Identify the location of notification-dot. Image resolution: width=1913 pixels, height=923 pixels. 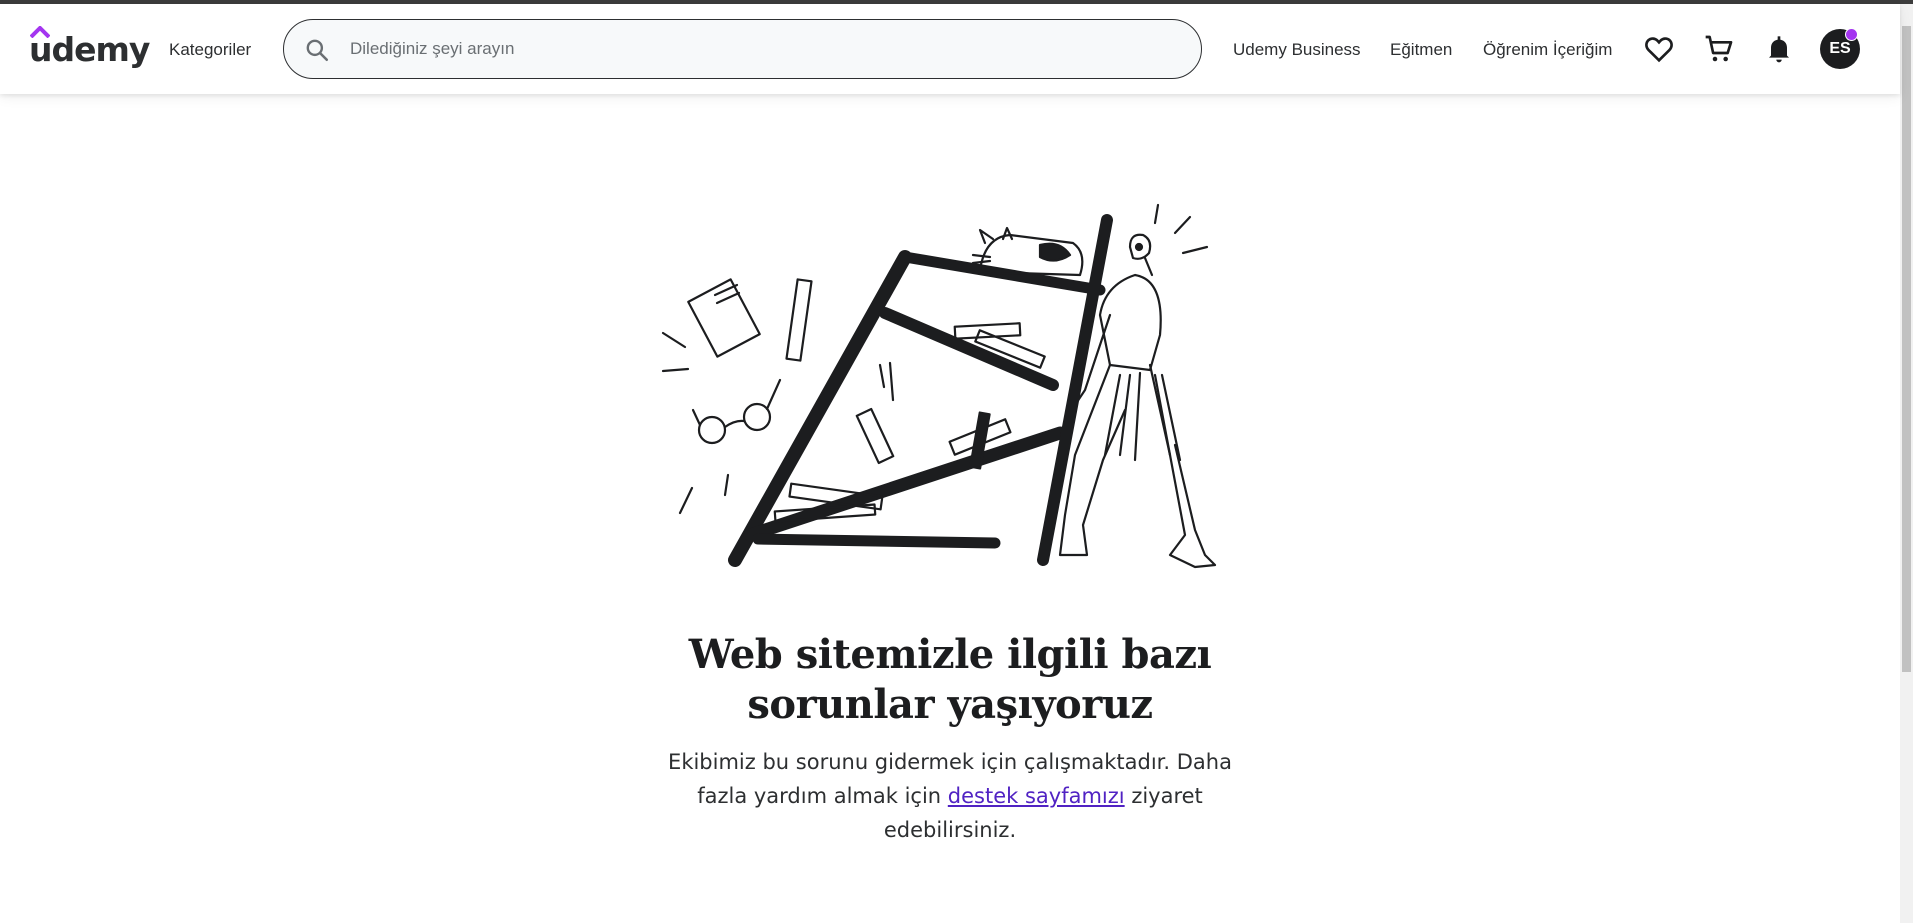
(1851, 34).